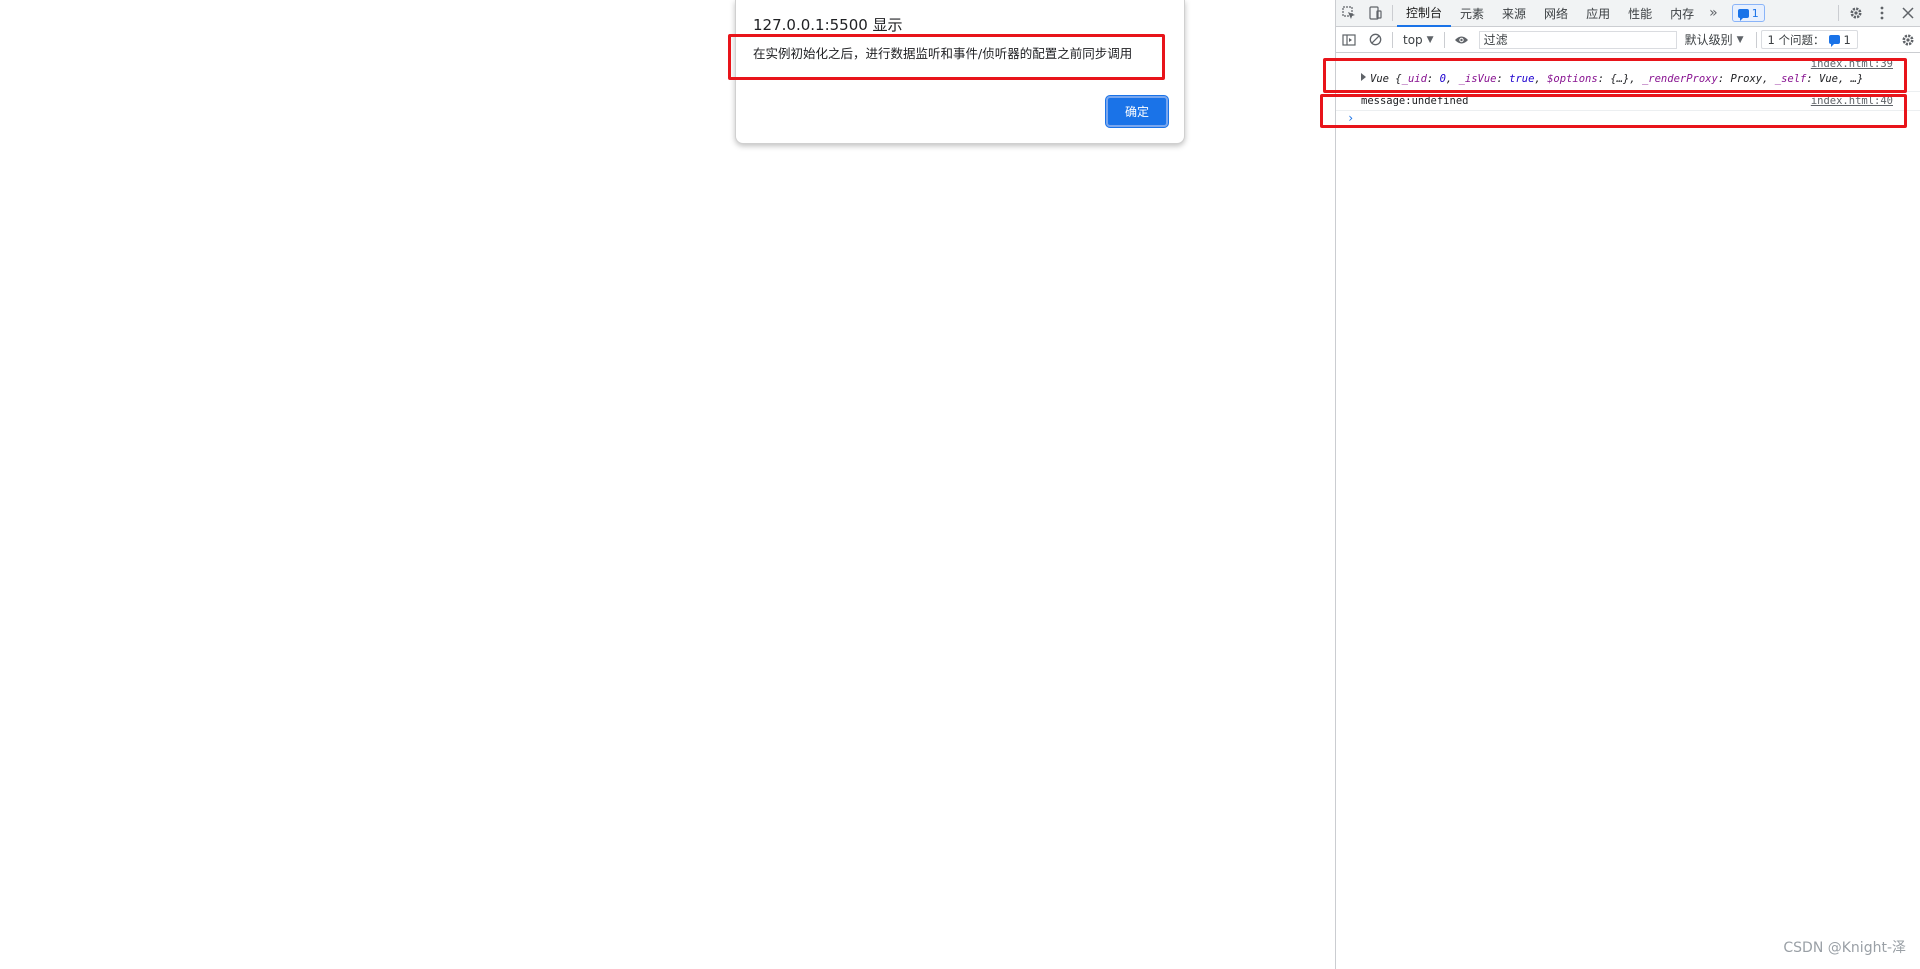 Image resolution: width=1920 pixels, height=969 pixels. Describe the element at coordinates (1556, 13) in the screenshot. I see `tab-network: 网络` at that location.